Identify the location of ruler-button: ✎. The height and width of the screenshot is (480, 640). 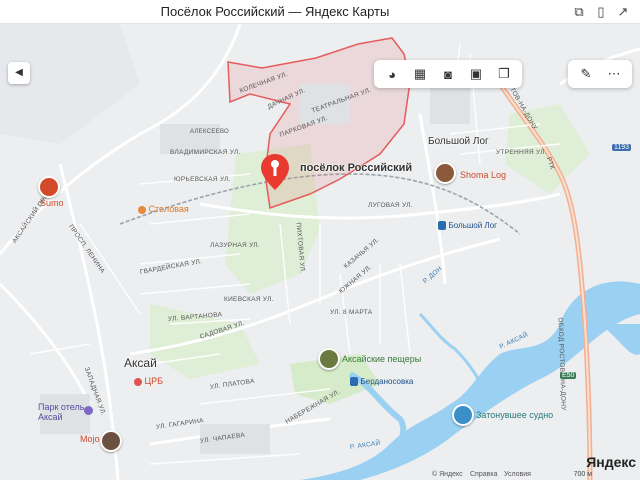
(586, 74).